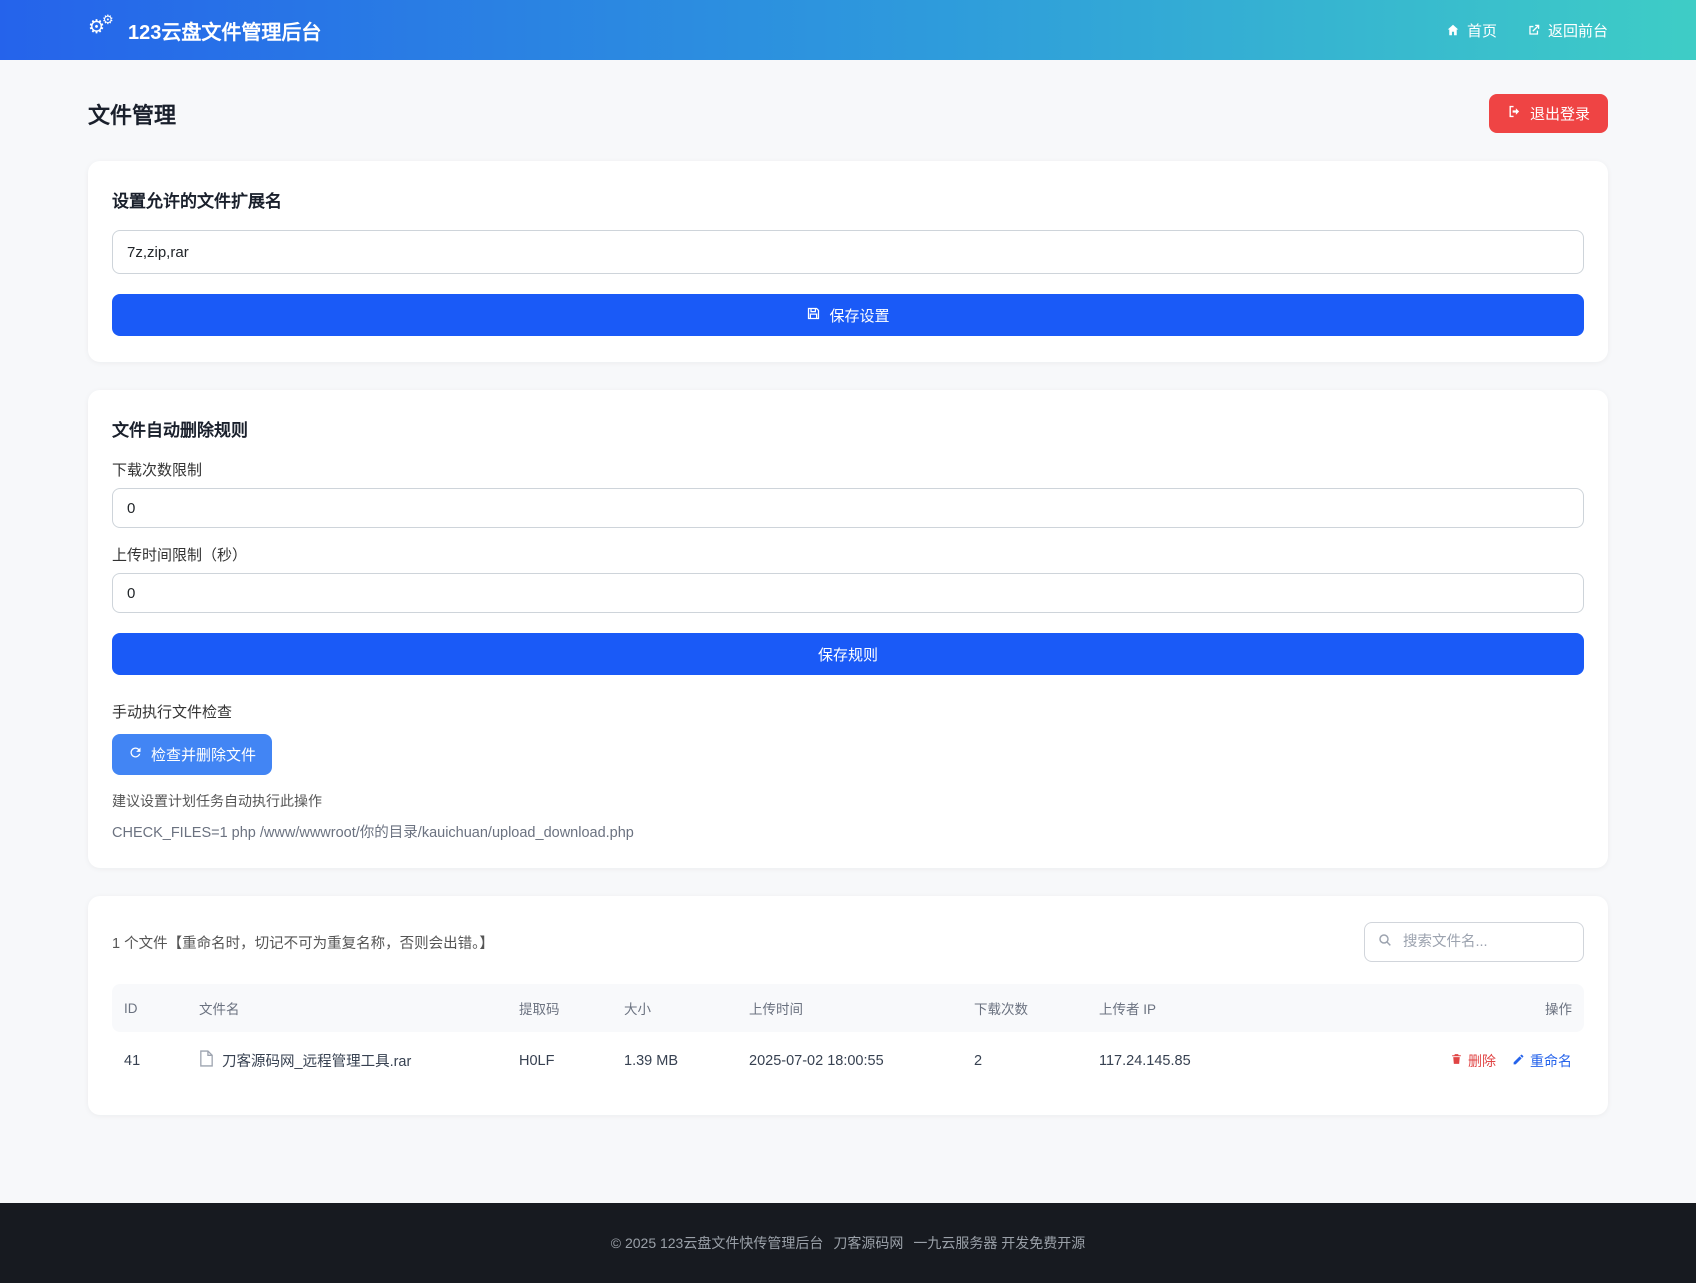 Image resolution: width=1696 pixels, height=1283 pixels. Describe the element at coordinates (1534, 30) in the screenshot. I see `external-link-icon` at that location.